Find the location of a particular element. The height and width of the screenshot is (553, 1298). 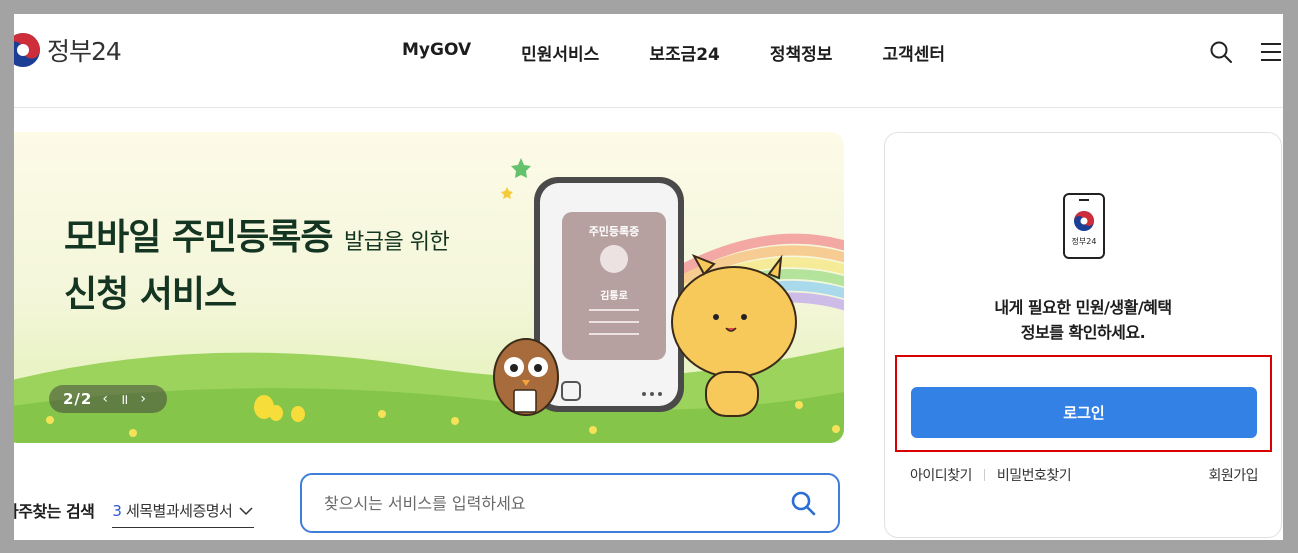

site-logo: 정부24 is located at coordinates (68, 50).